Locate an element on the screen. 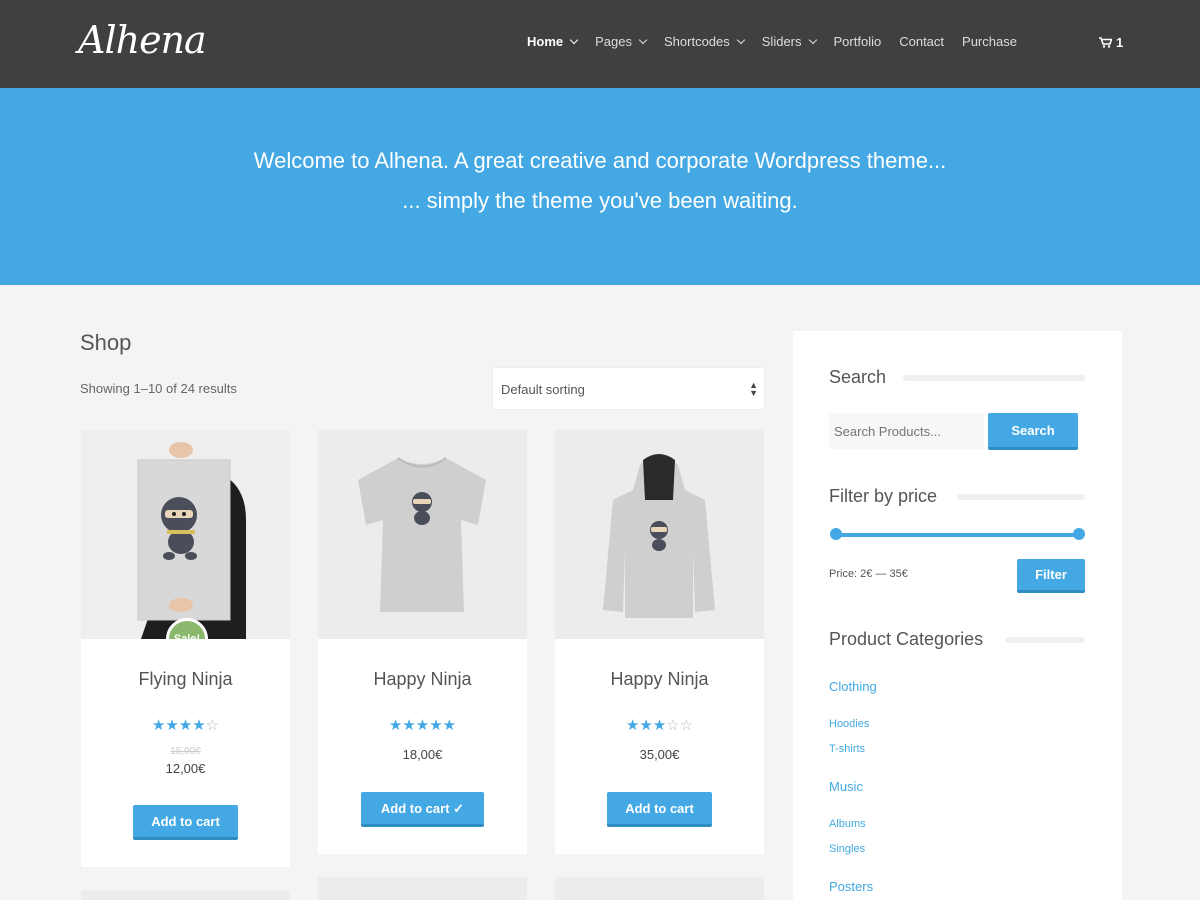 Image resolution: width=1200 pixels, height=900 pixels. nav-contact-label: Contact is located at coordinates (922, 41).